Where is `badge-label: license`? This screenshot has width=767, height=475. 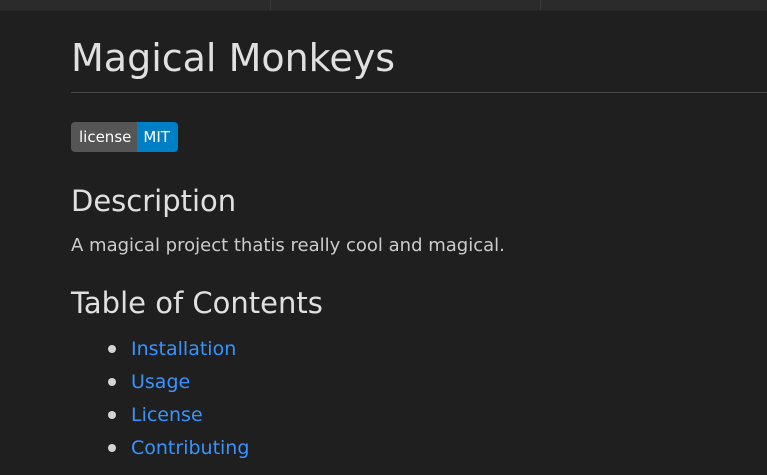 badge-label: license is located at coordinates (104, 137).